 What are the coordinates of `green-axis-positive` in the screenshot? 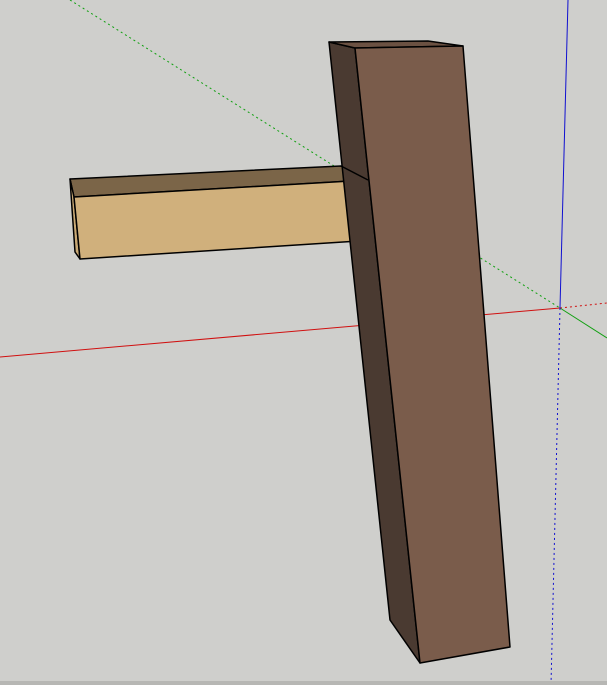 It's located at (583, 323).